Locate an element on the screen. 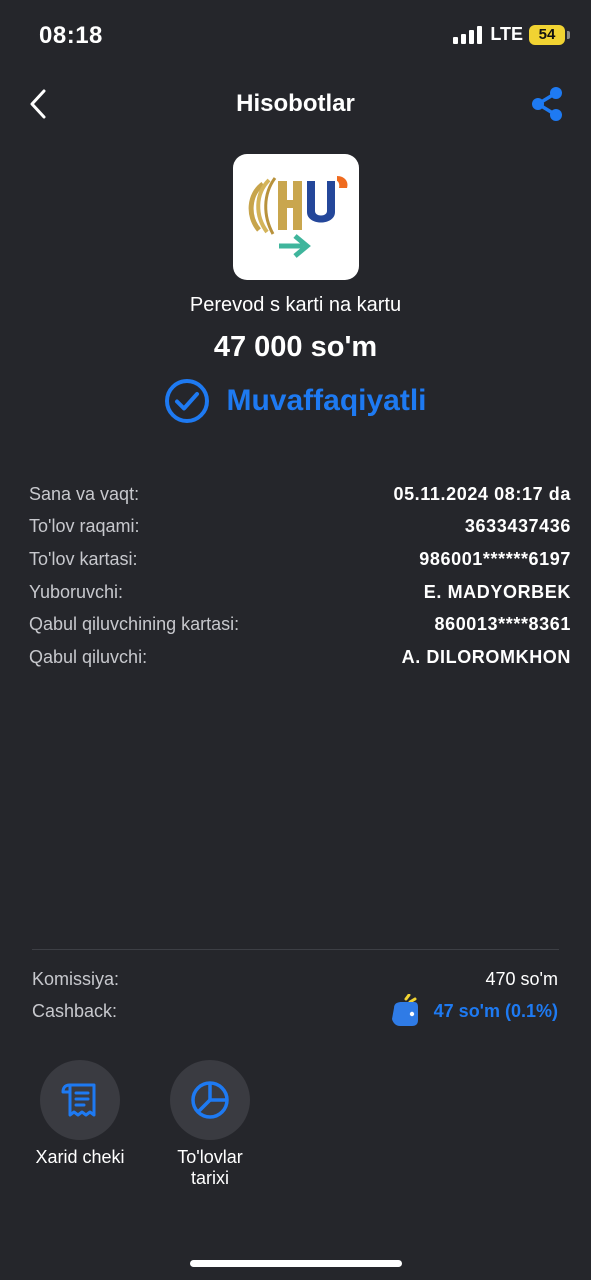 The image size is (591, 1280). payment-system-logo is located at coordinates (298, 217).